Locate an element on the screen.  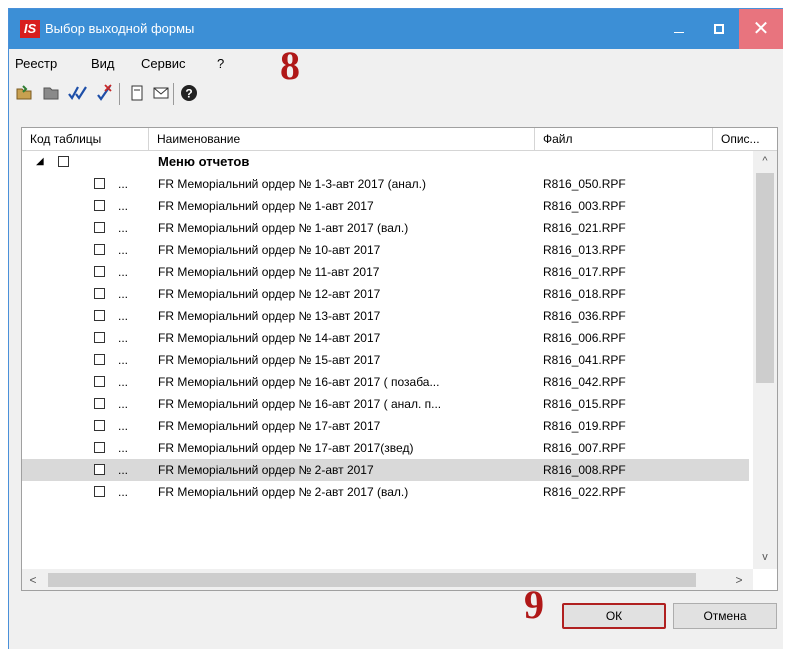
col-header-file: Файл is located at coordinates (624, 139).